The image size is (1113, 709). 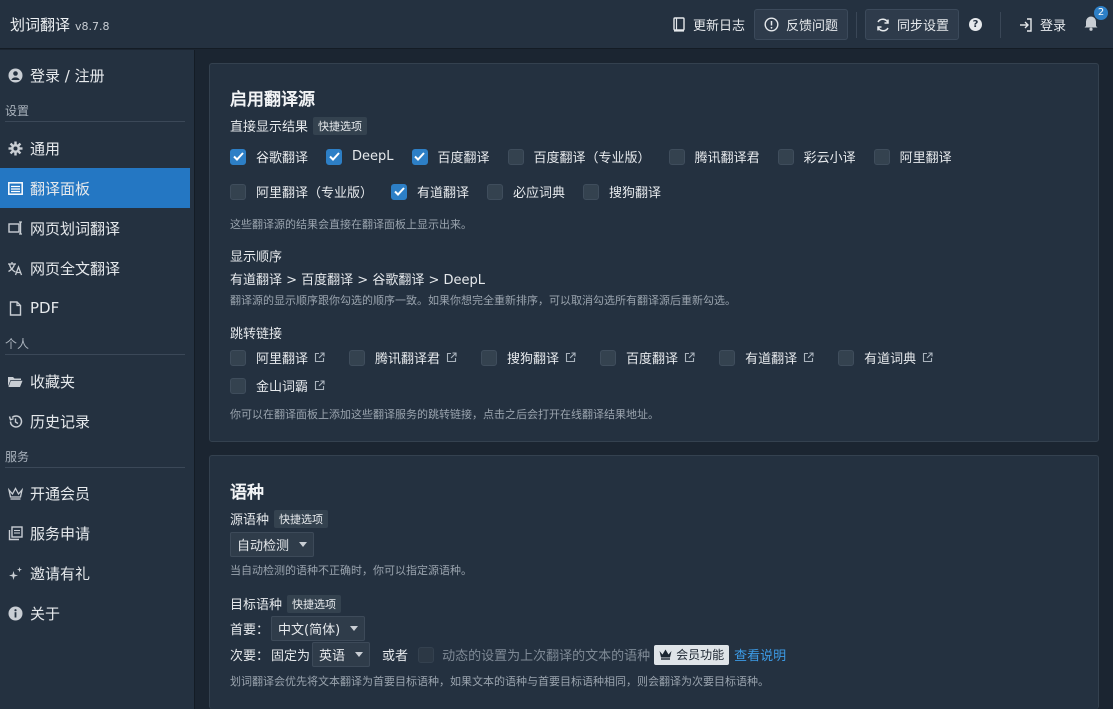 I want to click on brand: 划词翻译 v8.7.8, so click(x=60, y=24).